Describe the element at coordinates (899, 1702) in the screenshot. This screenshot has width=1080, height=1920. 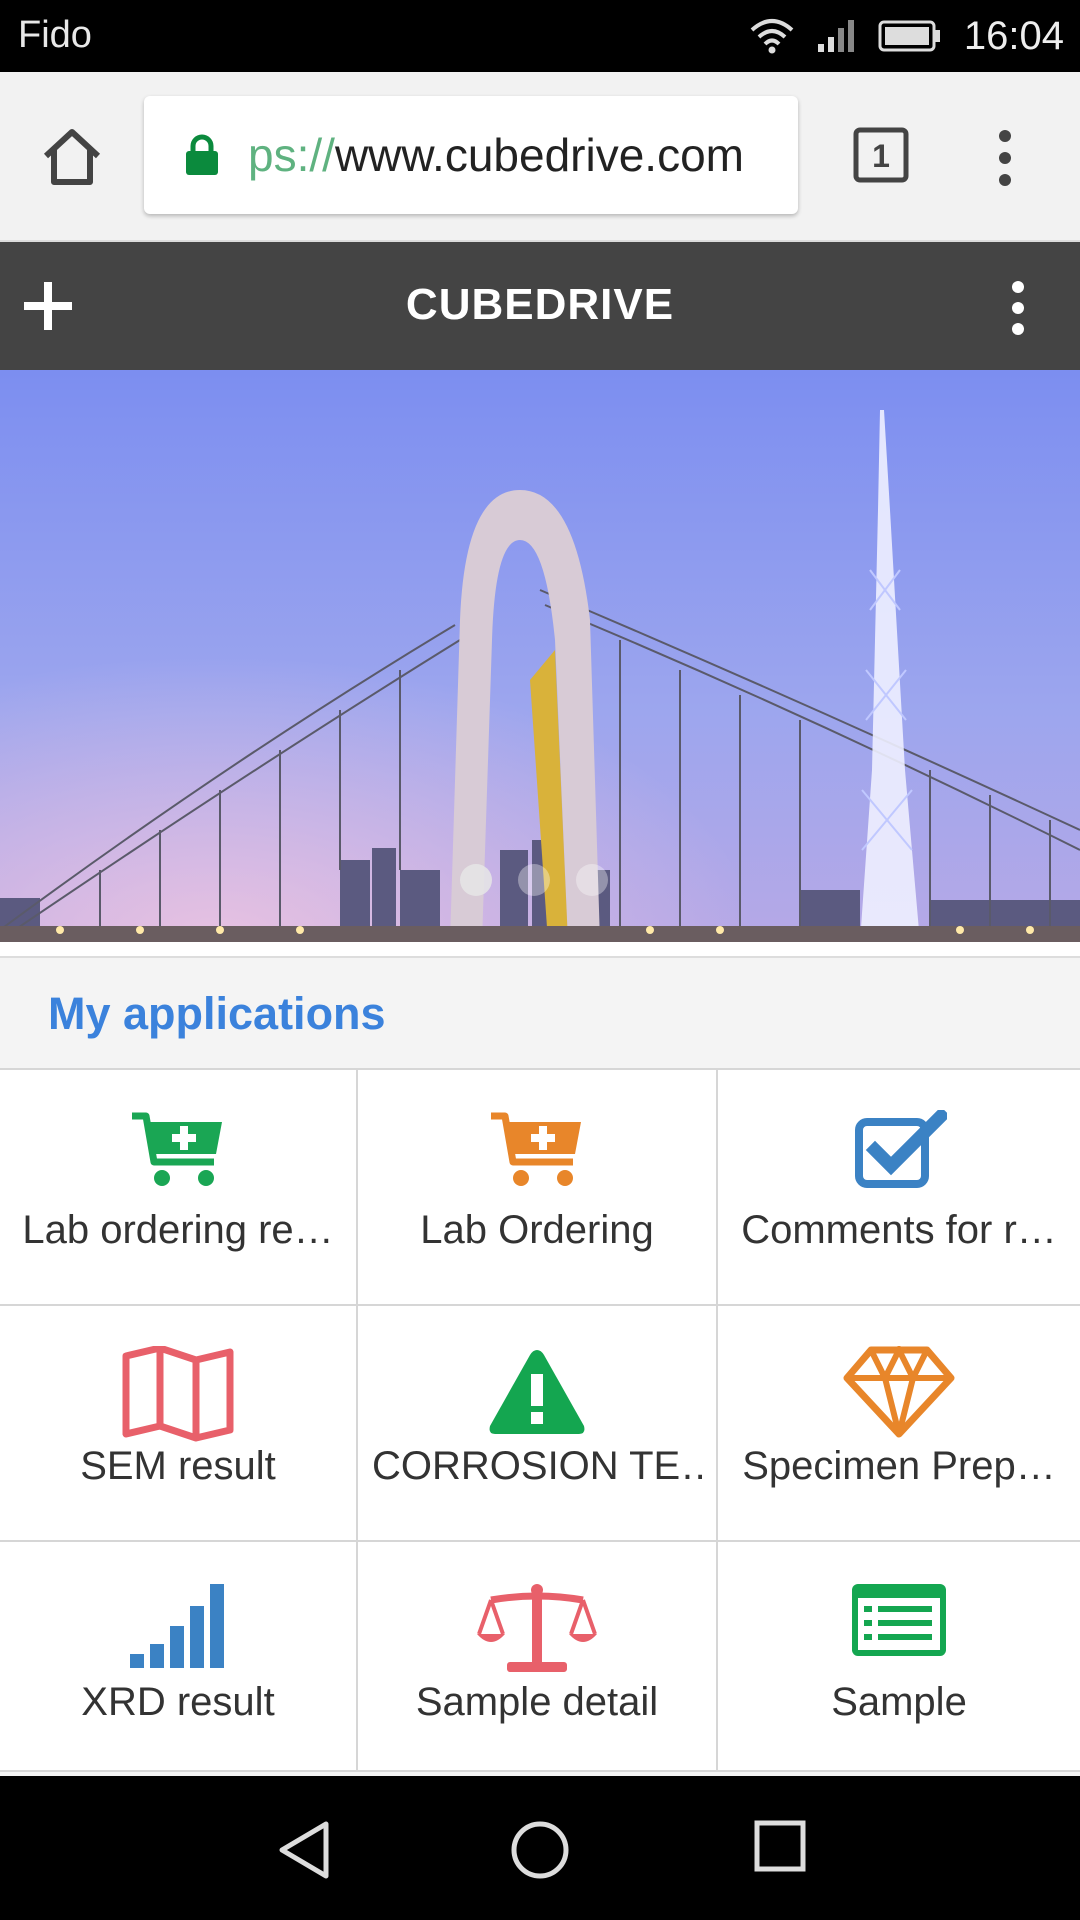
I see `app-label: Sample` at that location.